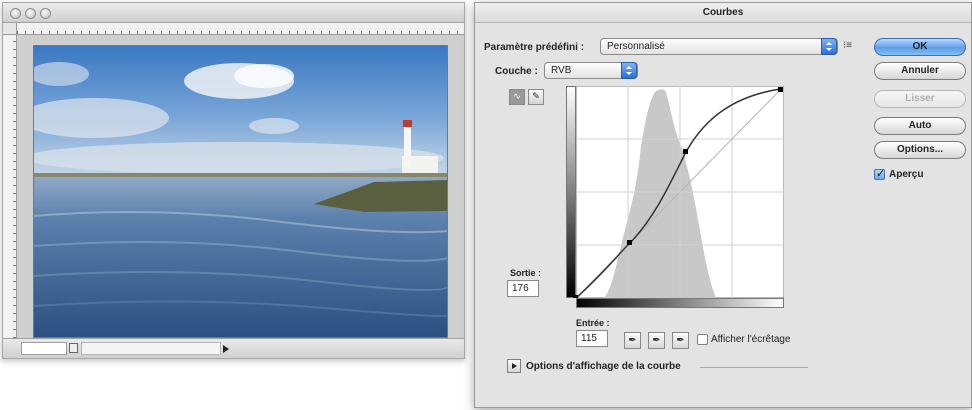  What do you see at coordinates (920, 99) in the screenshot?
I see `smooth-button: Lisser` at bounding box center [920, 99].